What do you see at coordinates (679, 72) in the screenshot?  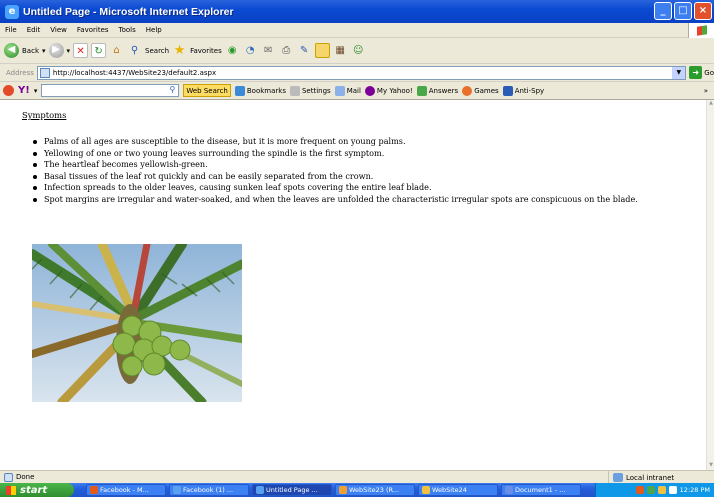 I see `address-dropdown-icon: ▼` at bounding box center [679, 72].